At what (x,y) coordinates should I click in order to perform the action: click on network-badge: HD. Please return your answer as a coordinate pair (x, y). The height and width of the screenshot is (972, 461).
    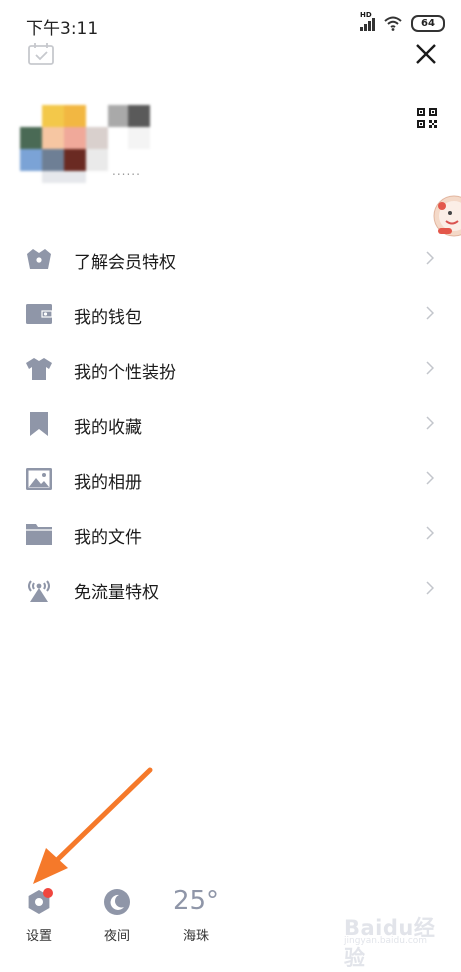
    Looking at the image, I should click on (366, 14).